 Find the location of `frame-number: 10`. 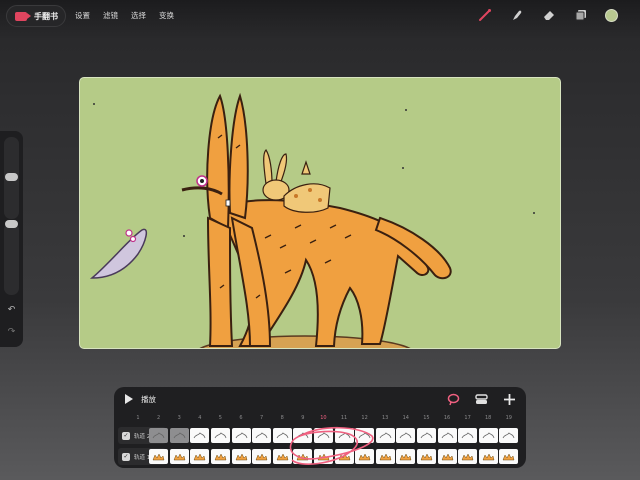

frame-number: 10 is located at coordinates (323, 418).